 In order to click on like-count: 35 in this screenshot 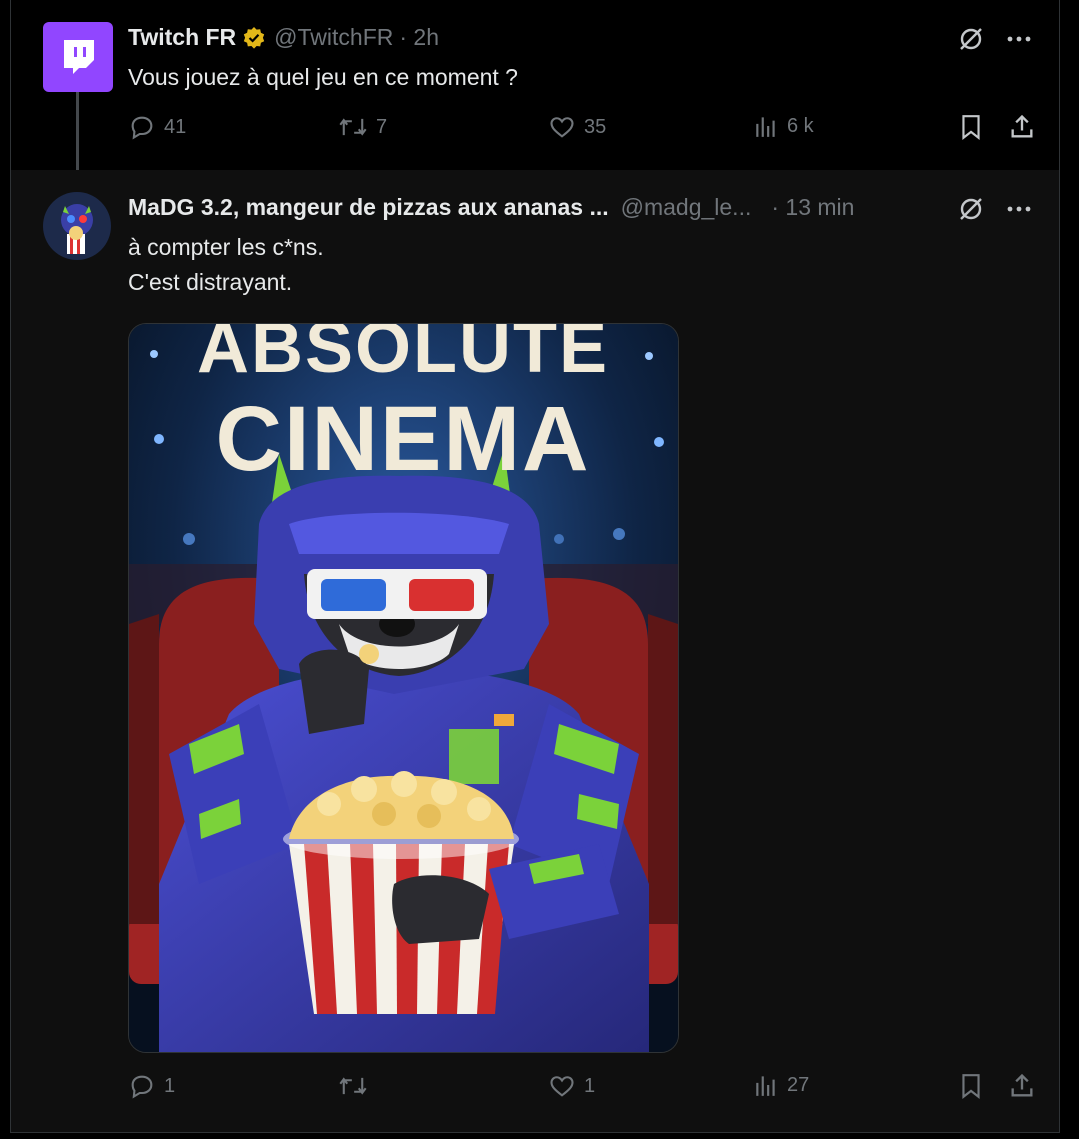, I will do `click(595, 126)`.